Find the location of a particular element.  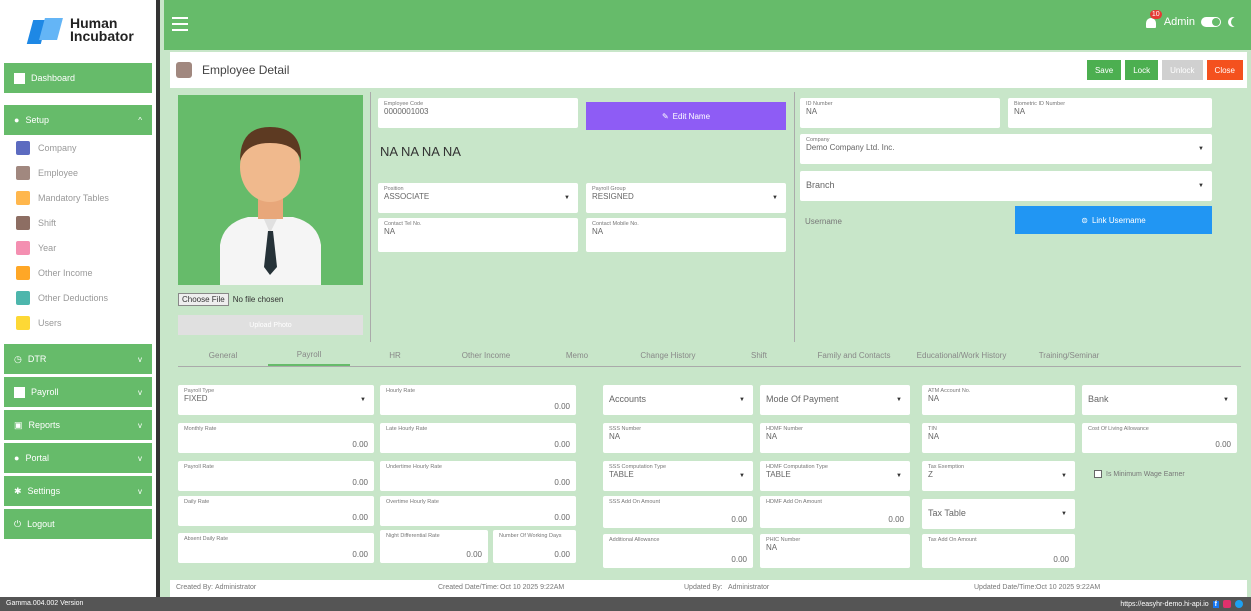

id-number-field: ID Number NA is located at coordinates (900, 113).